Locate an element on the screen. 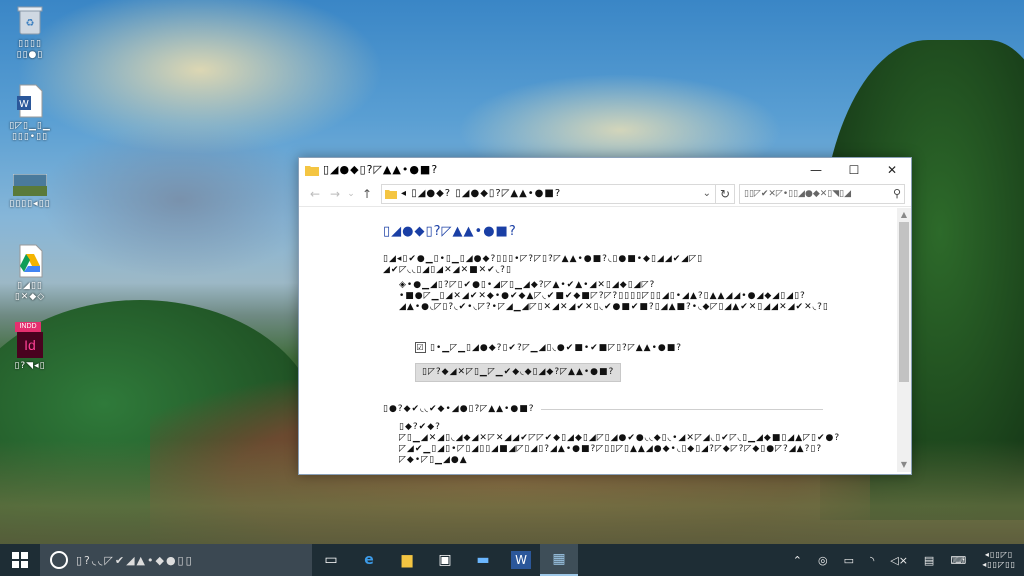 The width and height of the screenshot is (1024, 576). word-document-desktop-icon: W ▯◸▯▁▯▁ ▯▯▯•▯▯ is located at coordinates (30, 113).